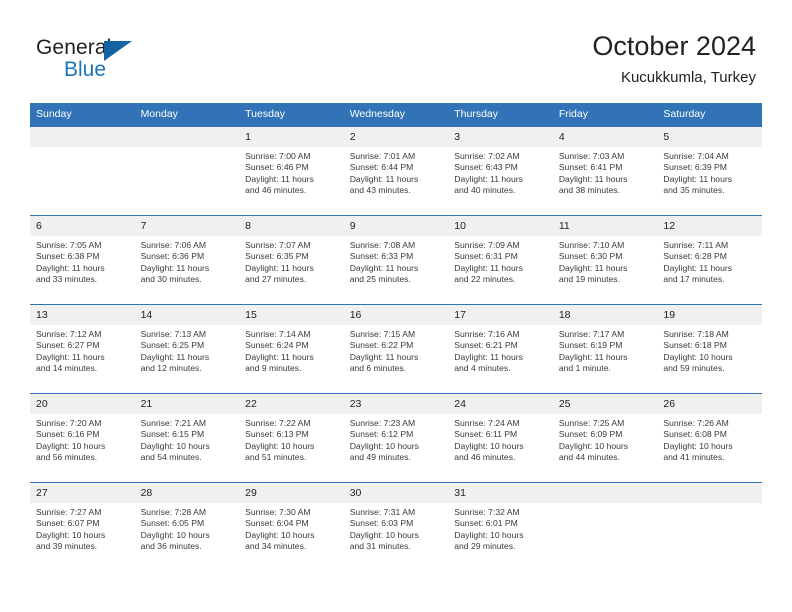  What do you see at coordinates (116, 62) in the screenshot?
I see `general-blue-logo: General Blue` at bounding box center [116, 62].